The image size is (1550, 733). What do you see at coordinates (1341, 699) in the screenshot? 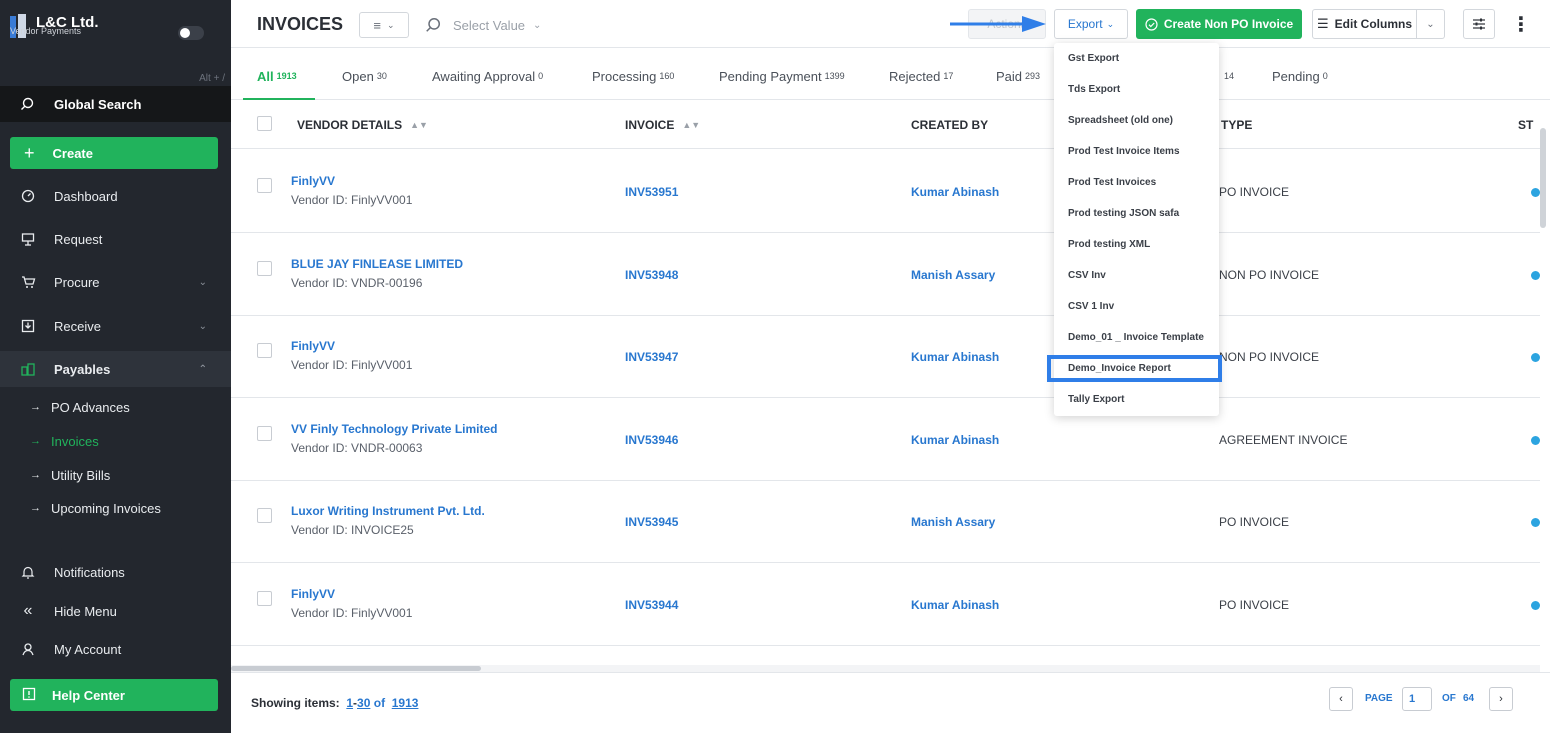
I see `previous-page-button: ‹` at bounding box center [1341, 699].